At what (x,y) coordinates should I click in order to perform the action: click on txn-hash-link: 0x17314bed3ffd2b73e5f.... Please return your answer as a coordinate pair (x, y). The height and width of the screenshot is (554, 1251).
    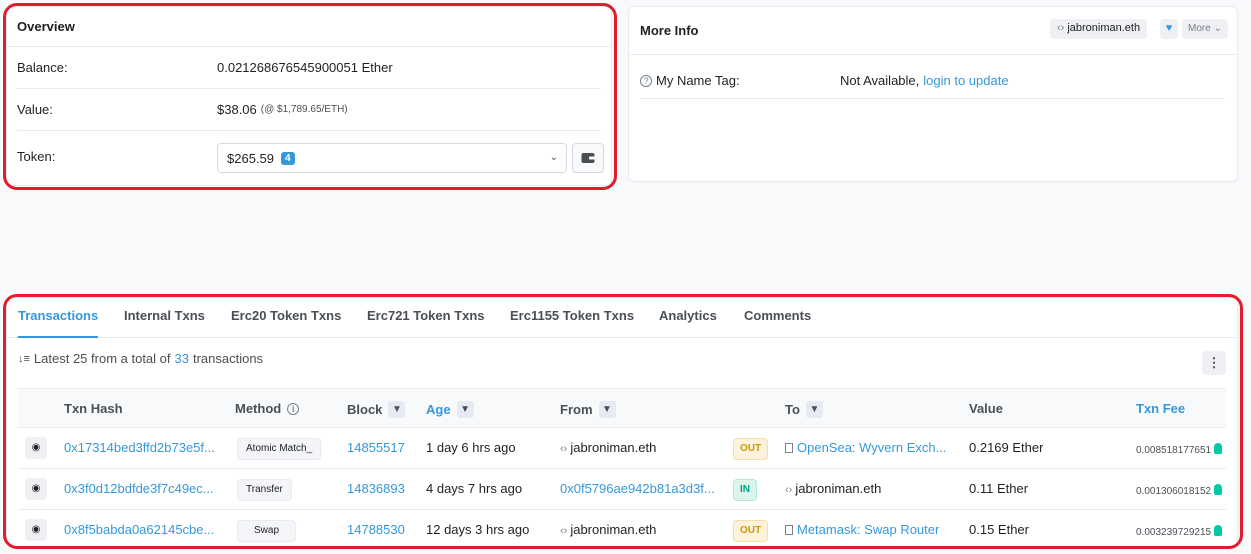
    Looking at the image, I should click on (140, 447).